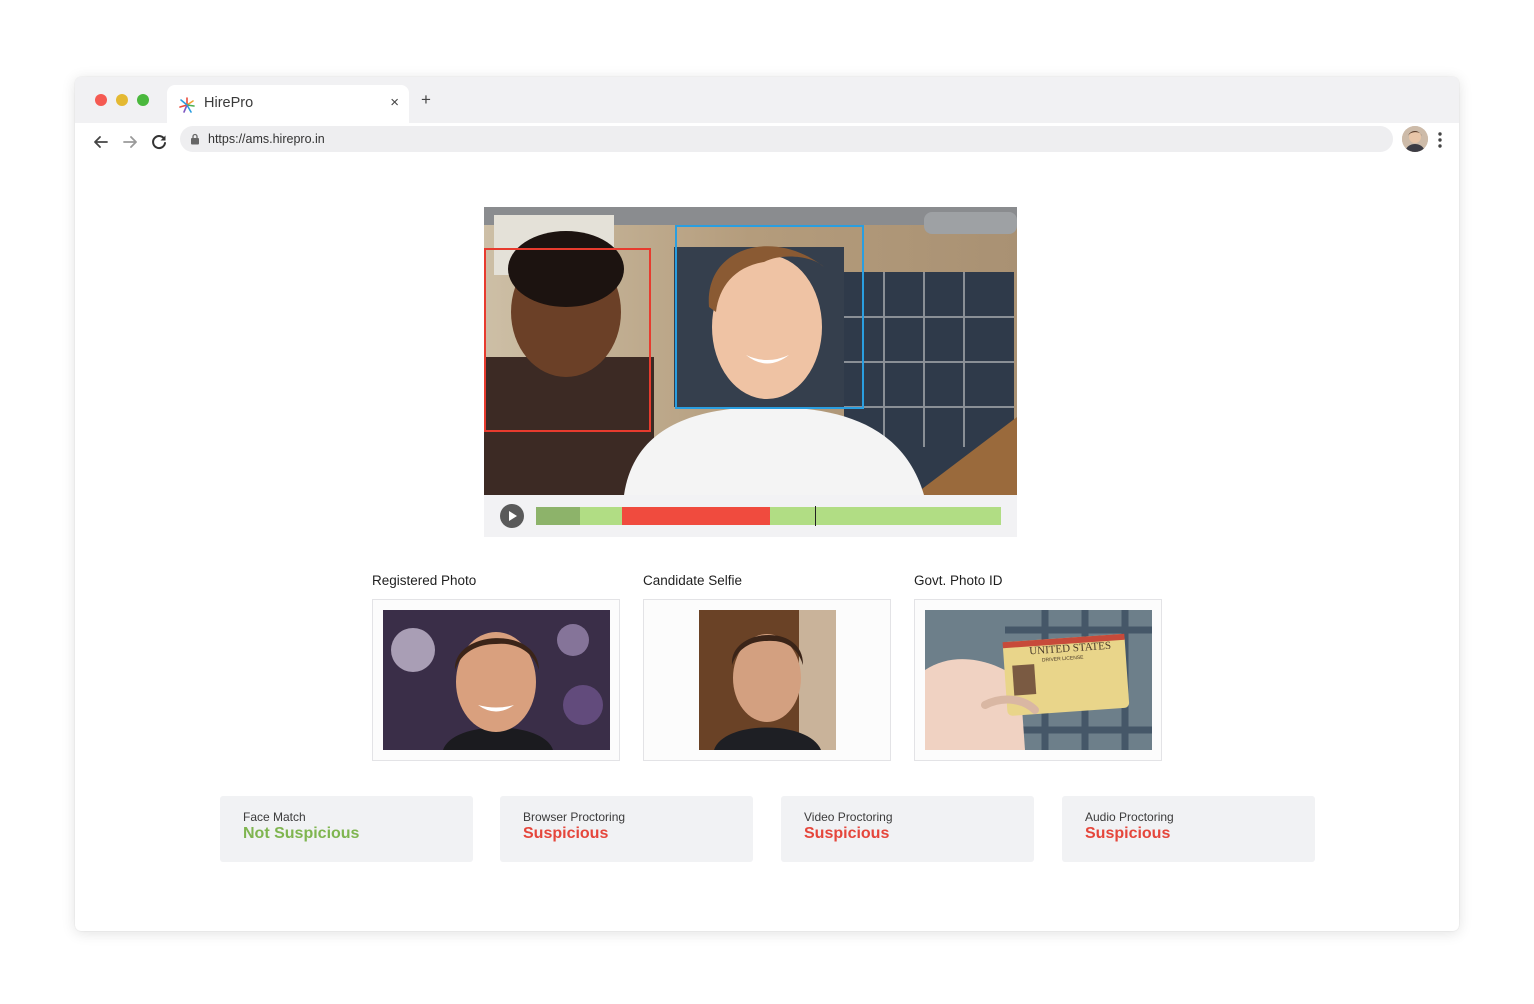  I want to click on back-arrow-icon, so click(101, 142).